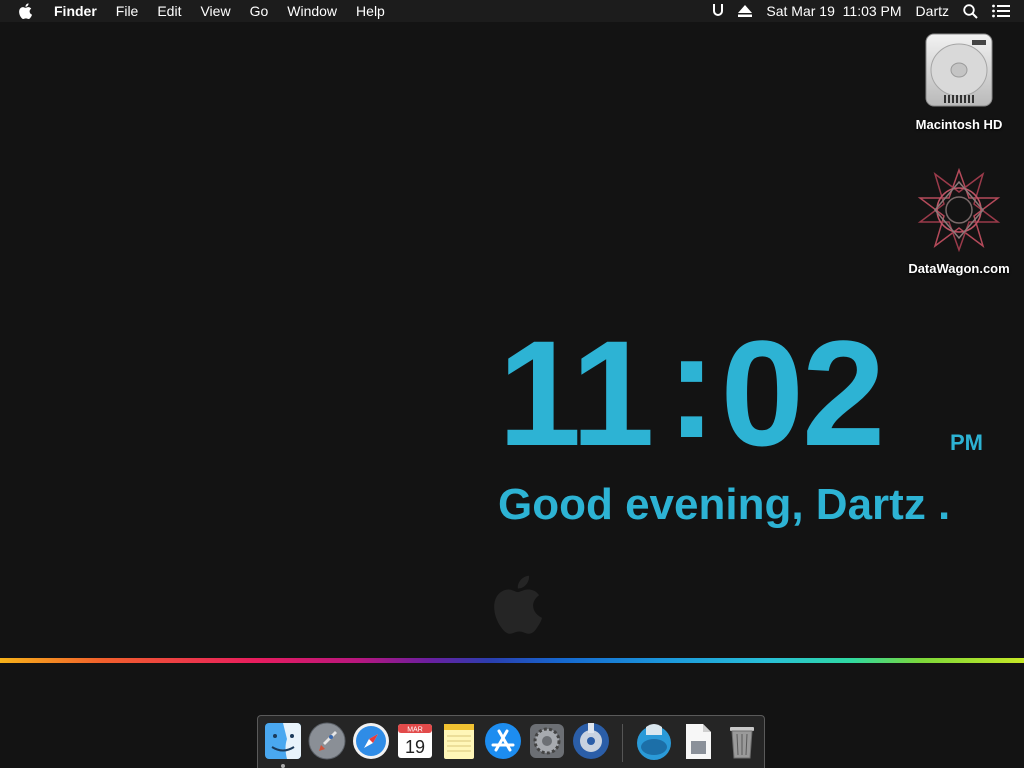  What do you see at coordinates (512, 660) in the screenshot?
I see `rainbow-divider` at bounding box center [512, 660].